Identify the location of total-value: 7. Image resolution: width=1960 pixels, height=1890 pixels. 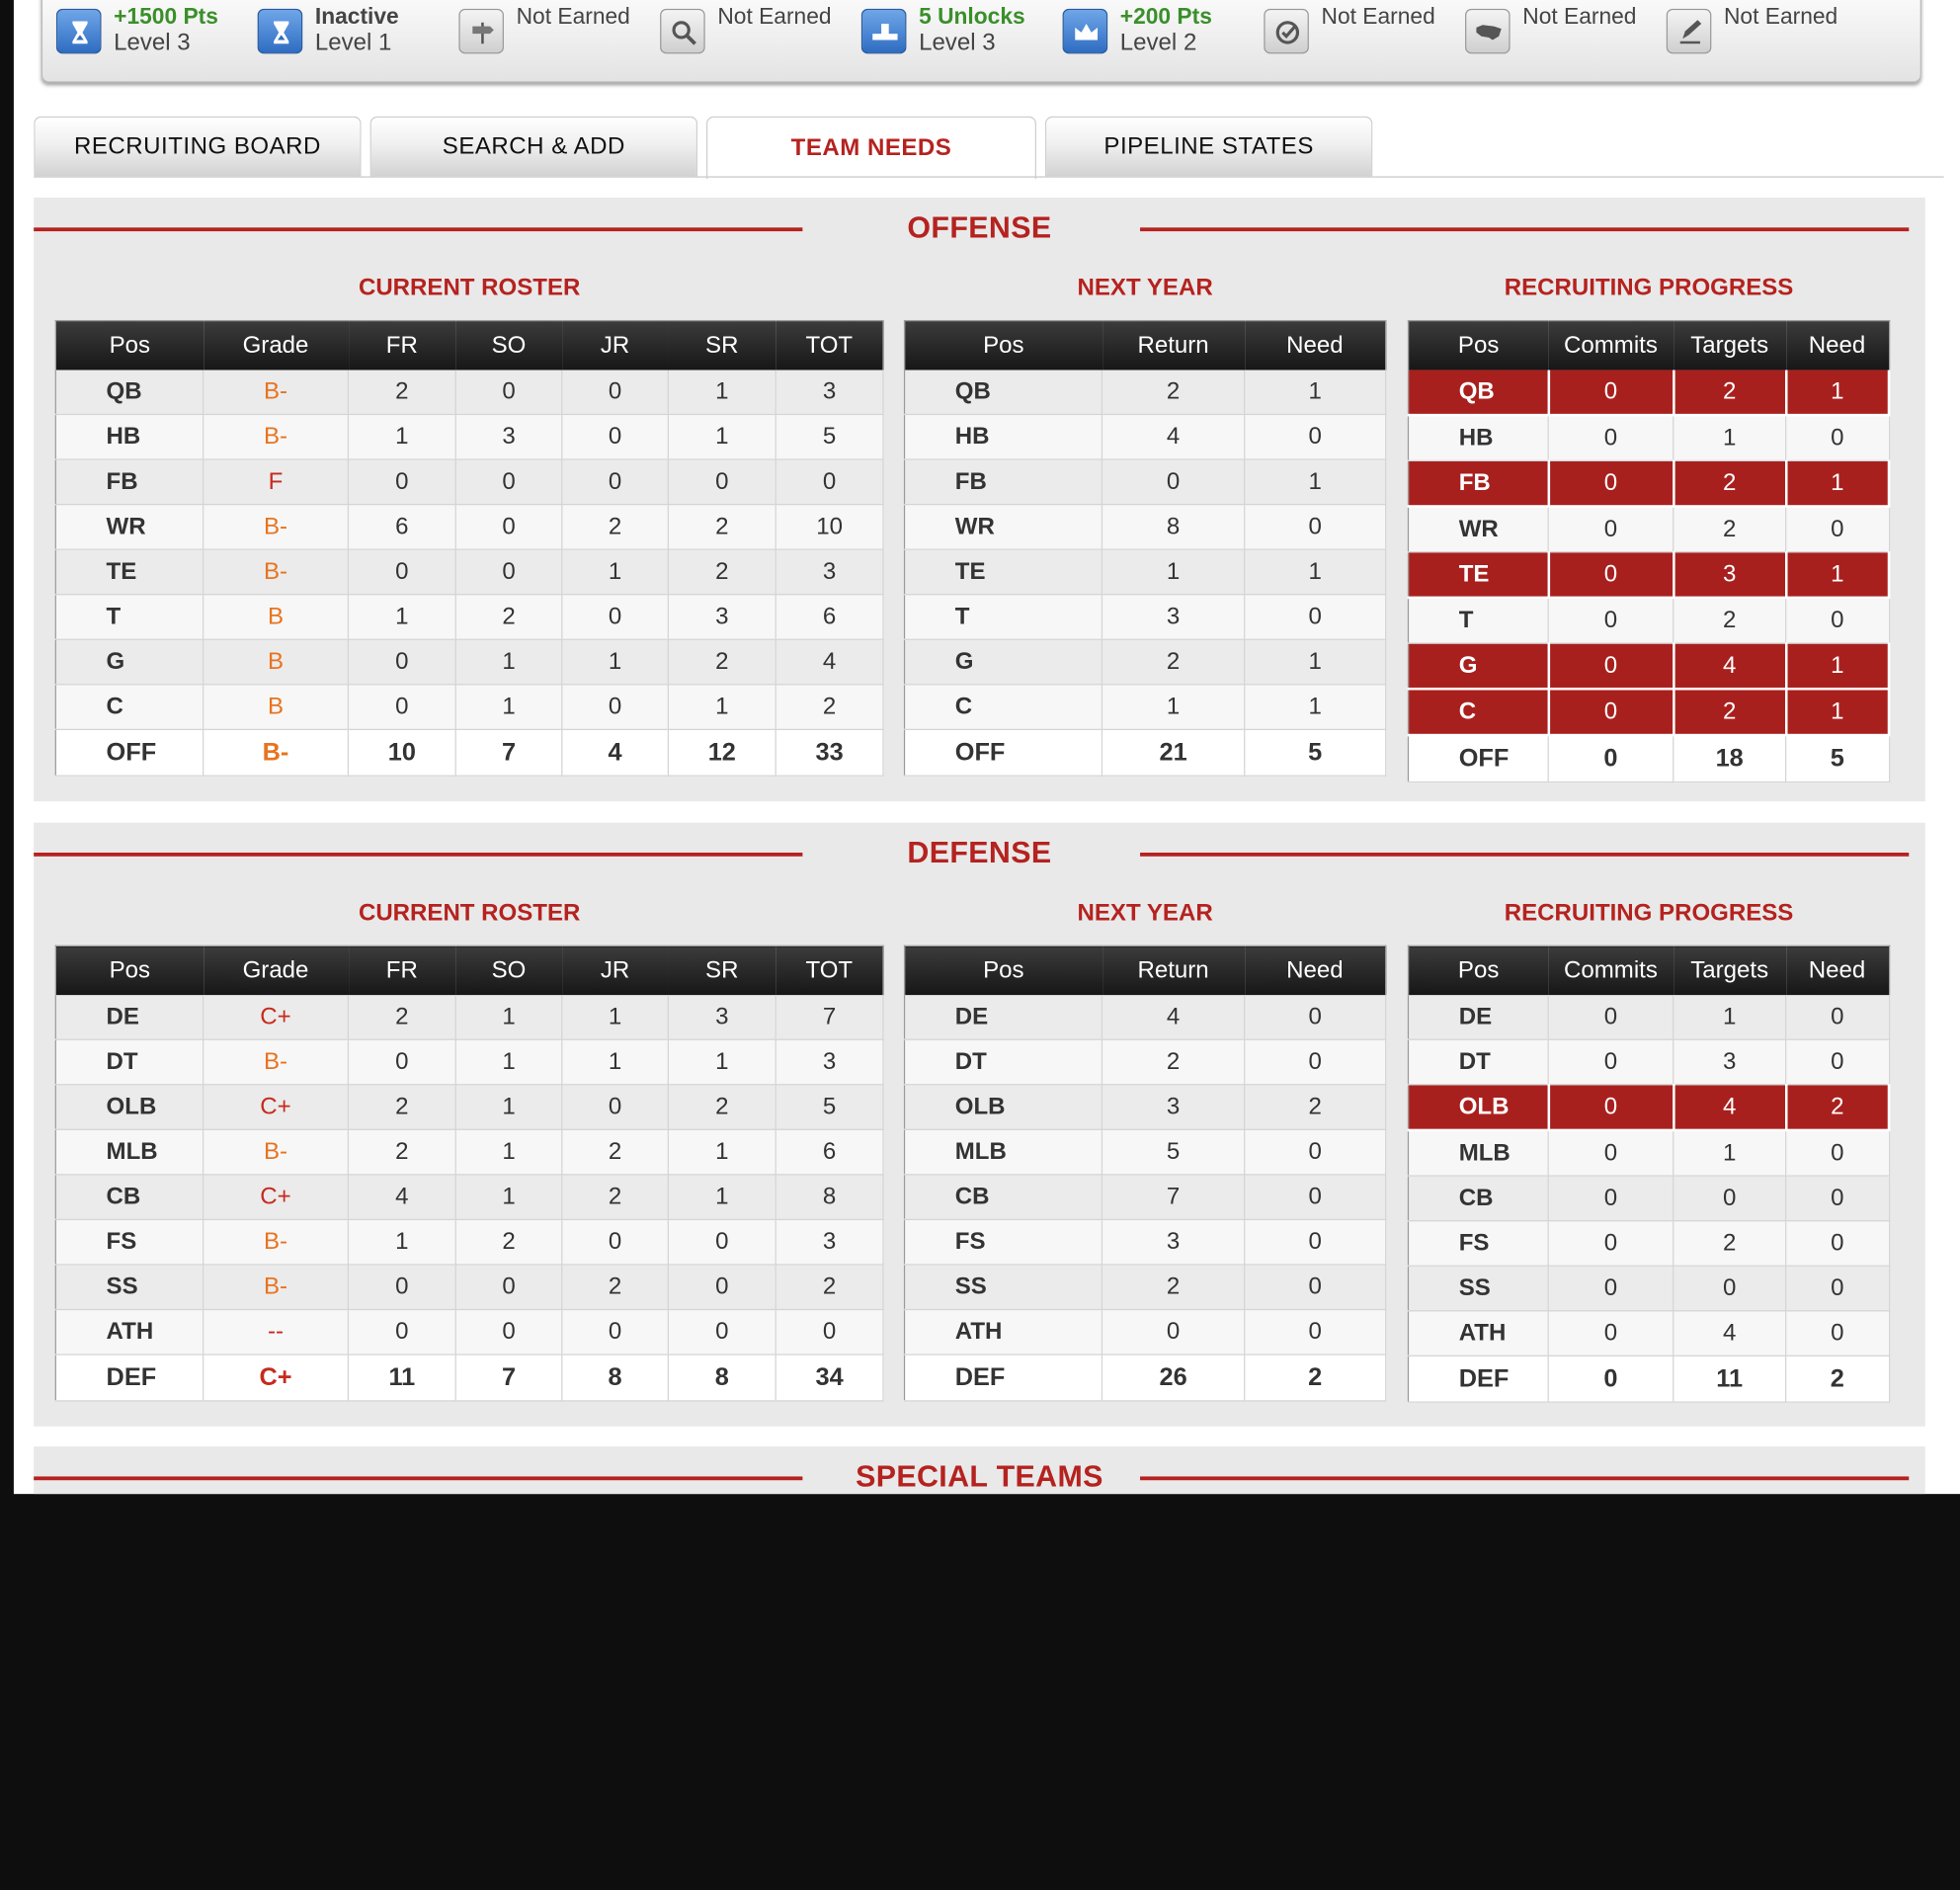
(509, 753).